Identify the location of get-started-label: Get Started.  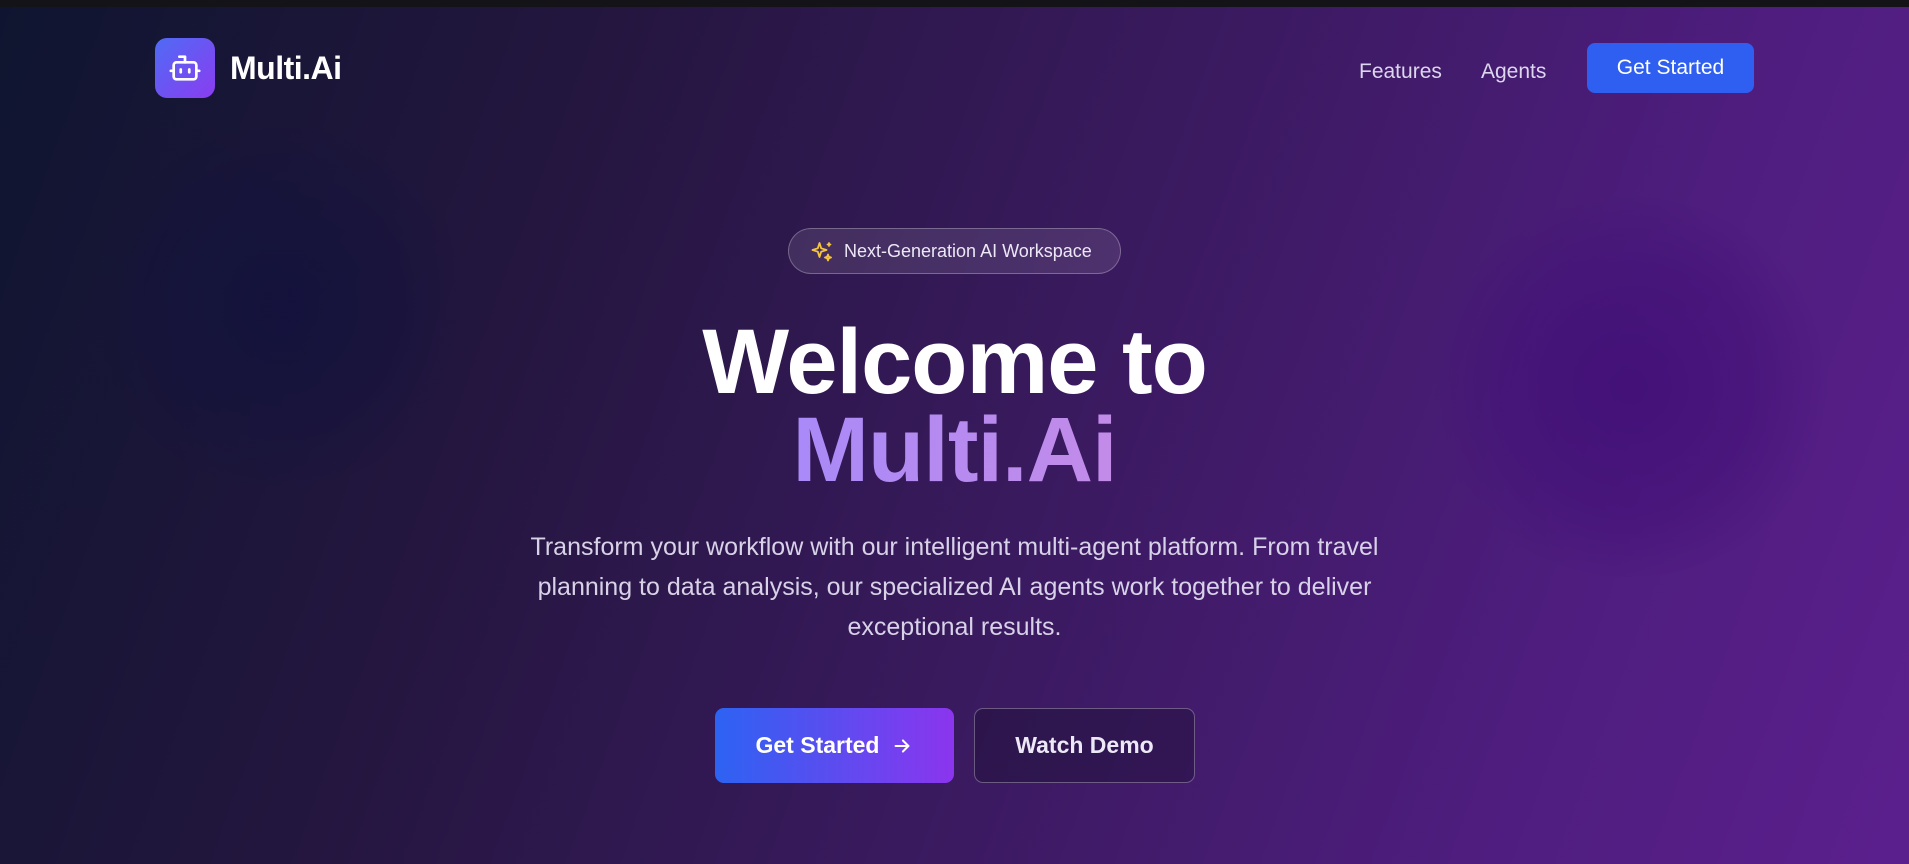
(817, 745).